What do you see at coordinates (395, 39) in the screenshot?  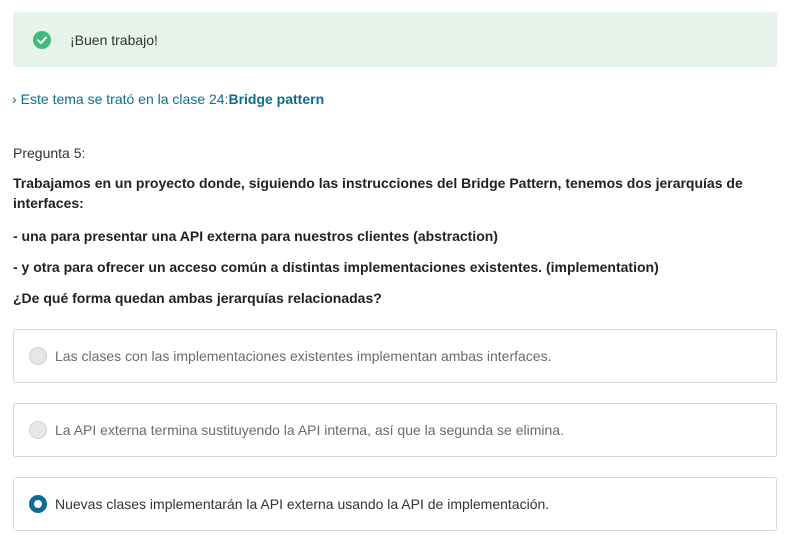 I see `success-banner: ¡Buen trabajo!` at bounding box center [395, 39].